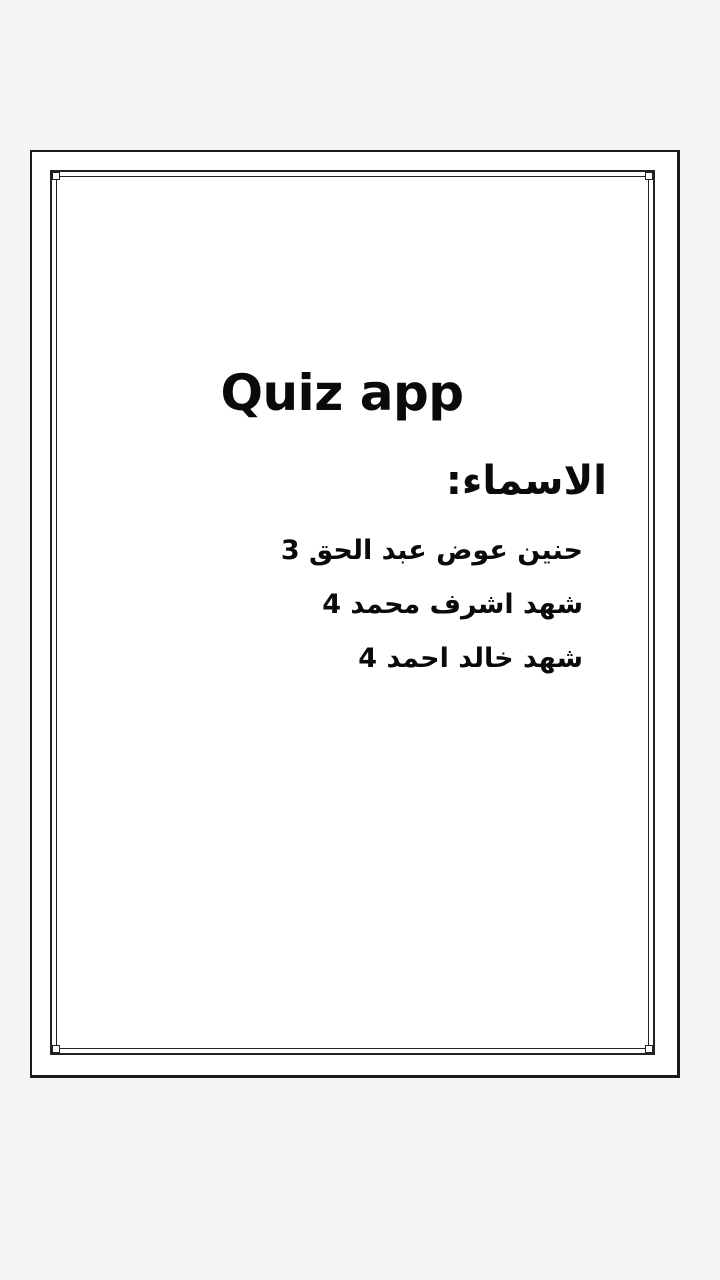  I want to click on border-corner-bottom-left, so click(56, 1049).